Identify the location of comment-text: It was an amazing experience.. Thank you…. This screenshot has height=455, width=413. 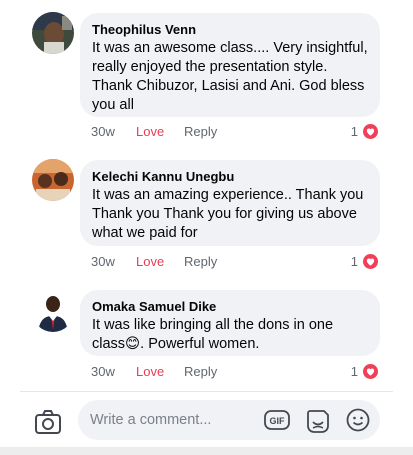
(228, 214).